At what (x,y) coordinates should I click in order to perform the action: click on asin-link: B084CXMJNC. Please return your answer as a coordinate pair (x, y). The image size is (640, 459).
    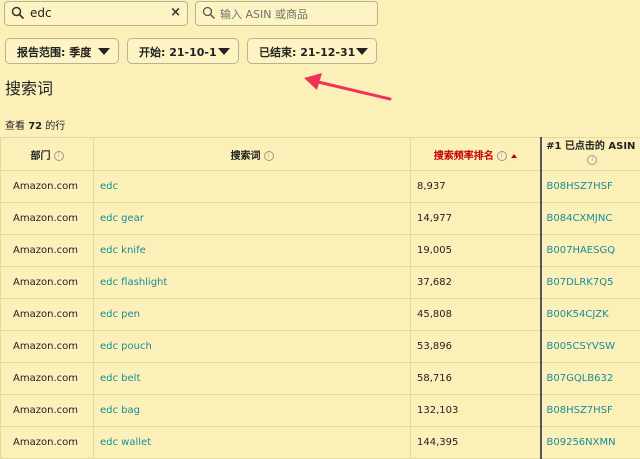
    Looking at the image, I should click on (590, 219).